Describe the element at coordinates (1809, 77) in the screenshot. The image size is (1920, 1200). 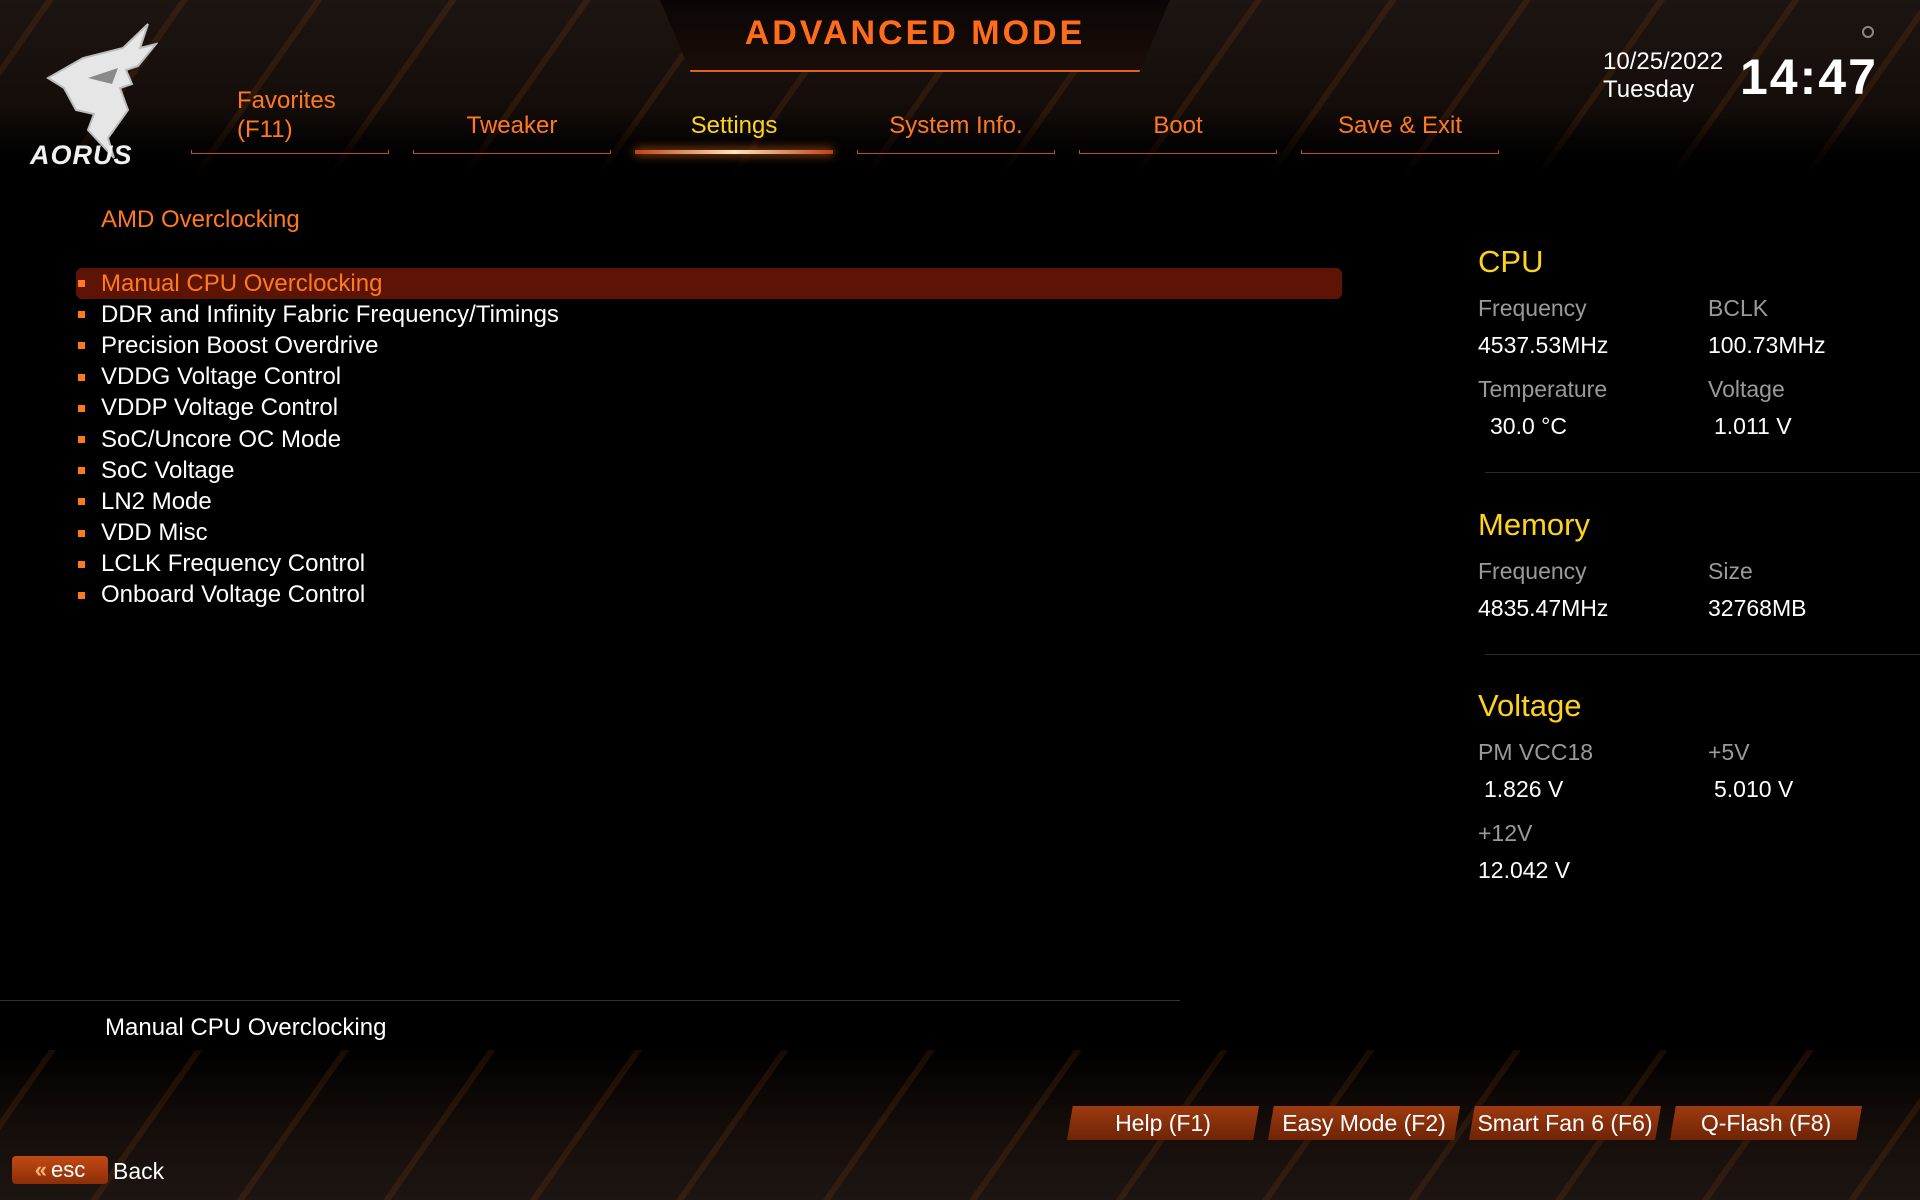
I see `time-display: 14:47` at that location.